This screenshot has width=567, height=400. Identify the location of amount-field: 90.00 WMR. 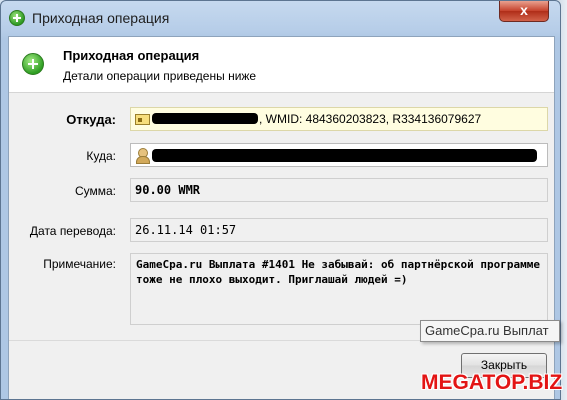
(339, 190).